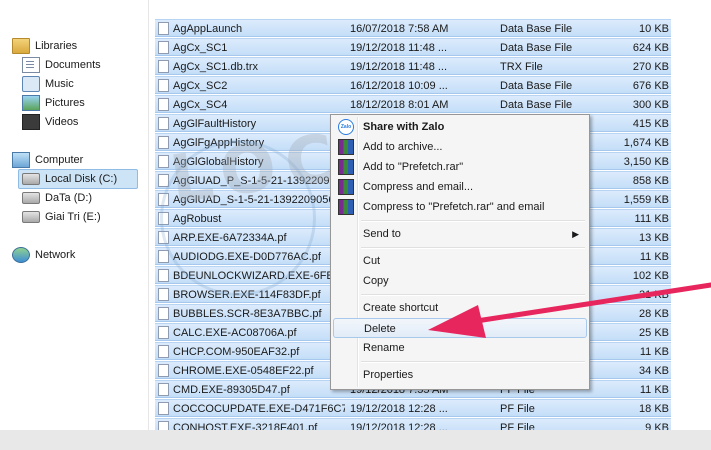 The height and width of the screenshot is (450, 711). Describe the element at coordinates (346, 167) in the screenshot. I see `winrar-icon` at that location.